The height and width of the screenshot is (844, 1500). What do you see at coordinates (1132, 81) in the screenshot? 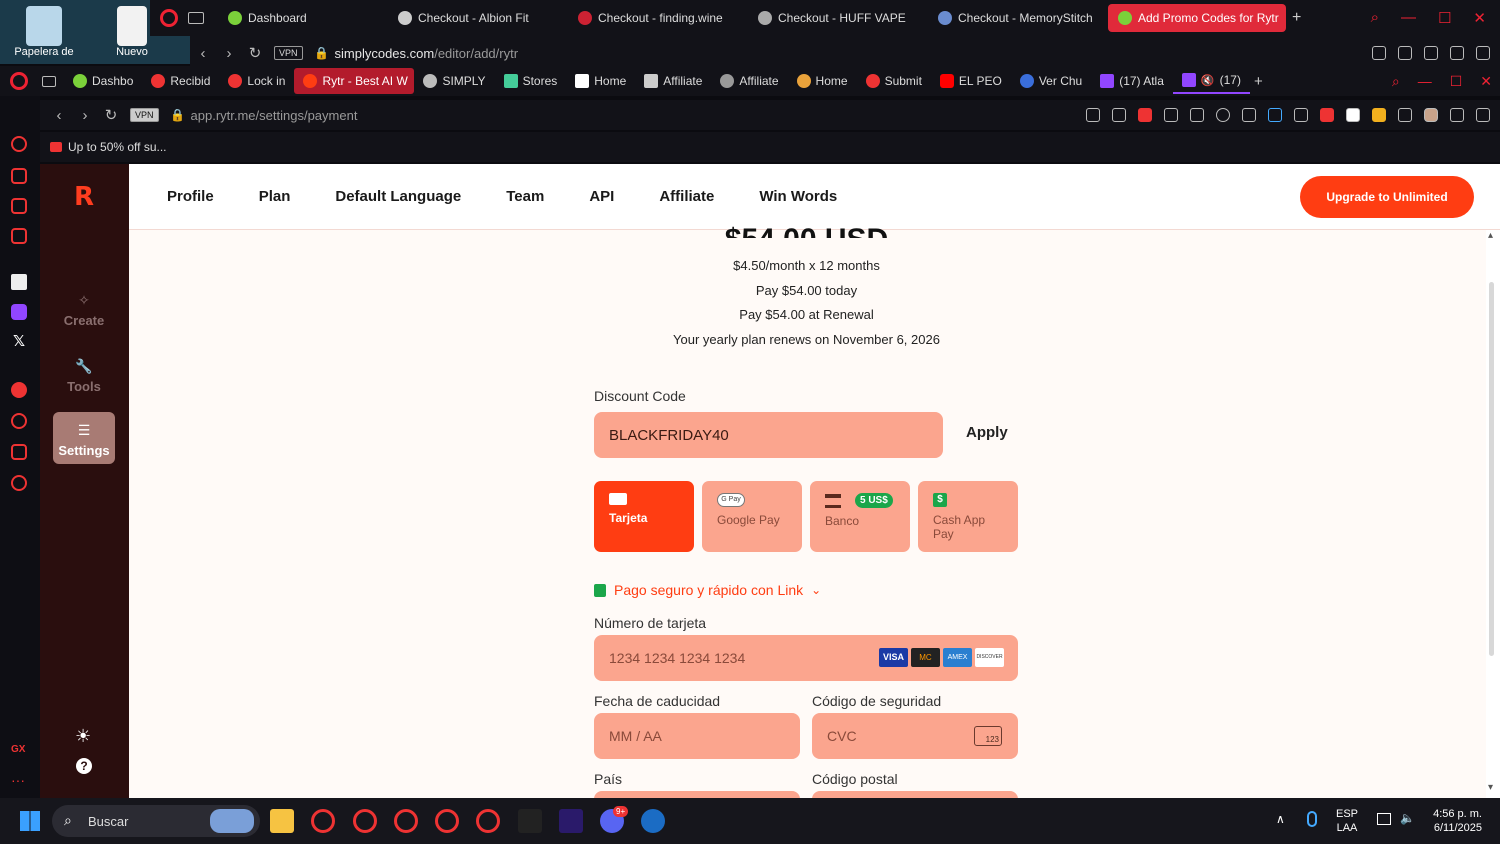
I see `inner-tab: (17) Atla` at bounding box center [1132, 81].